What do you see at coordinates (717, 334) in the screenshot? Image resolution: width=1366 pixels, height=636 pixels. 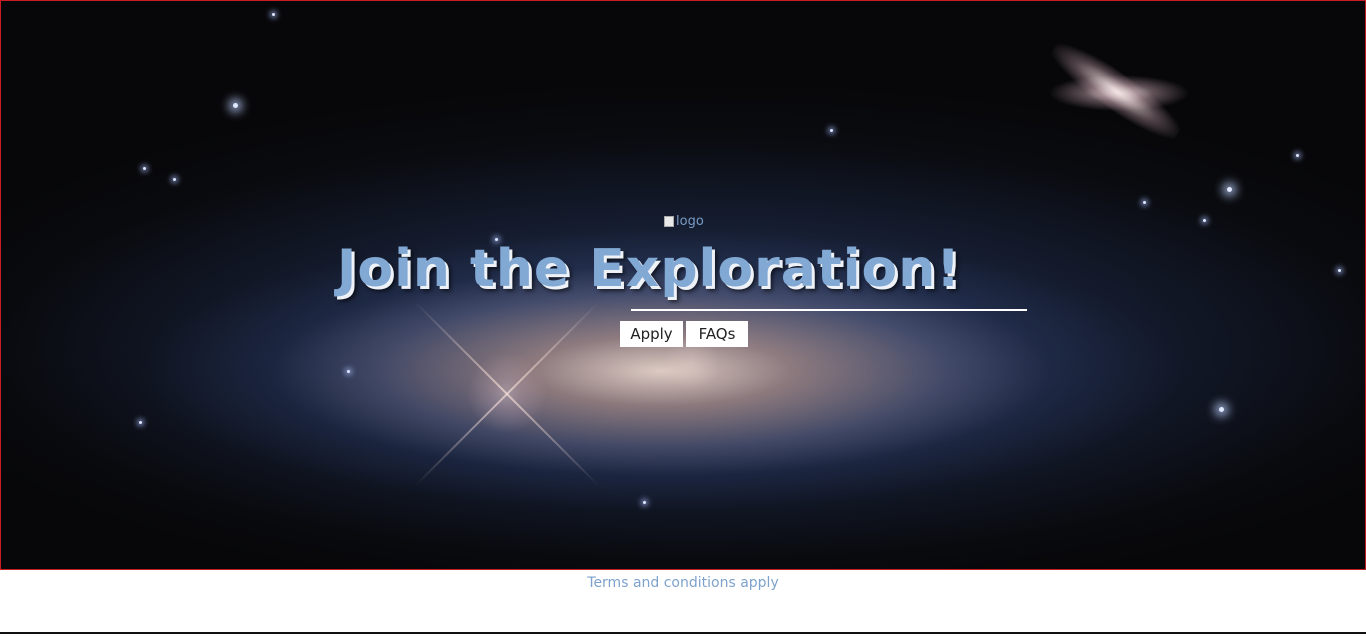 I see `faqs-button: FAQs` at bounding box center [717, 334].